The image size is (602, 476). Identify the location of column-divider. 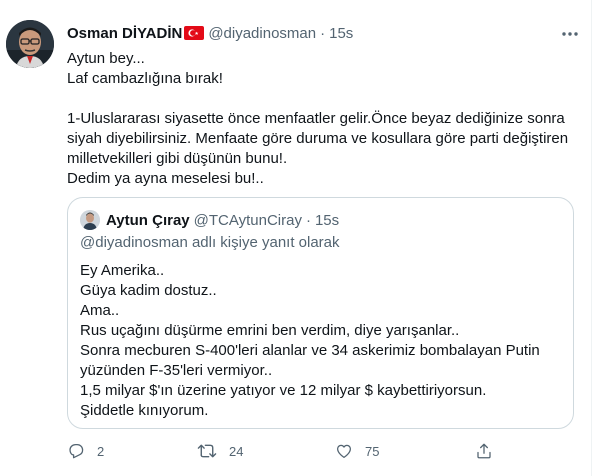
(591, 238).